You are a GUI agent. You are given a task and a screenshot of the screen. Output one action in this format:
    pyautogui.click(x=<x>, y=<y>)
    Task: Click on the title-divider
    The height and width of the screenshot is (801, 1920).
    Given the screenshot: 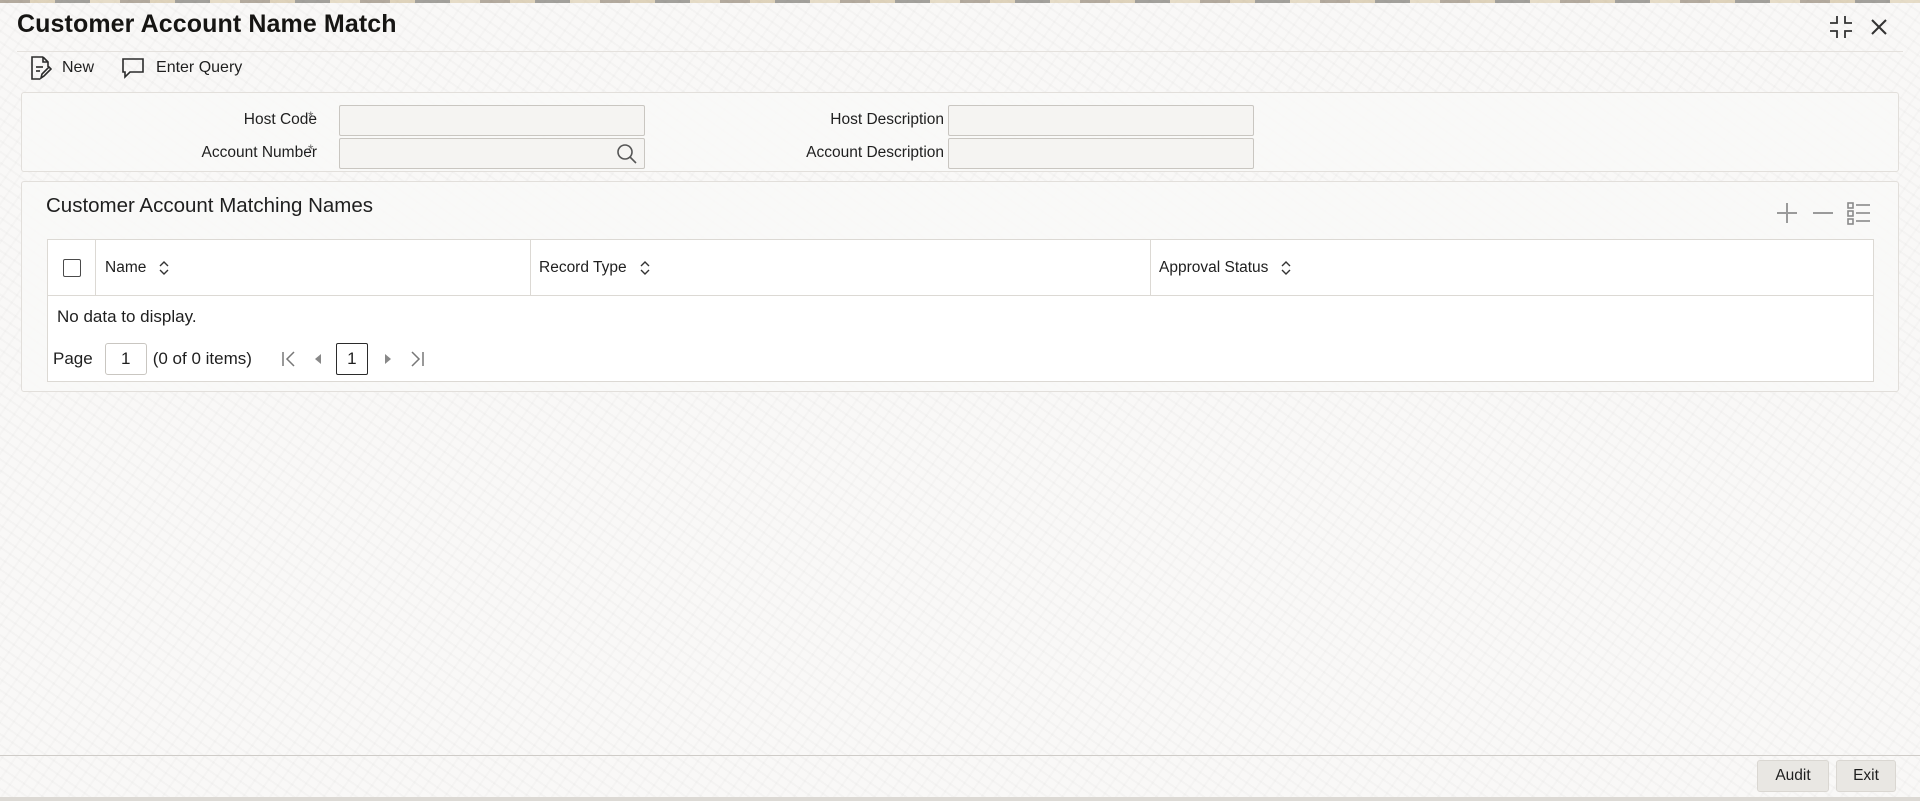 What is the action you would take?
    pyautogui.click(x=960, y=51)
    